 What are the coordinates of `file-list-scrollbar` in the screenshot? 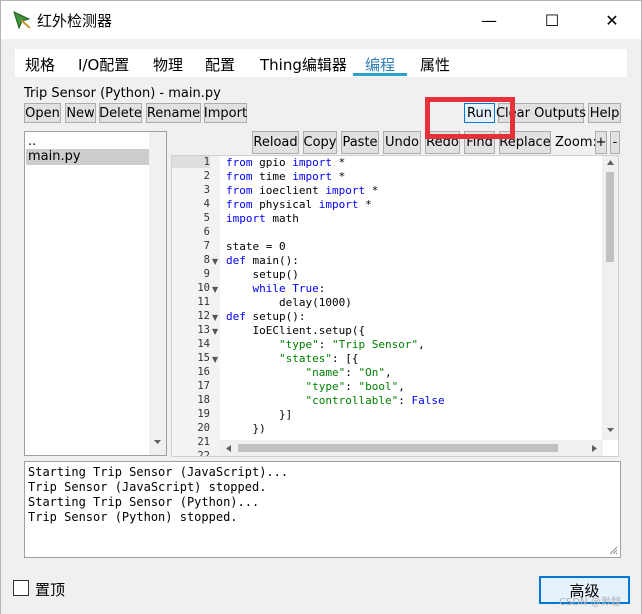 It's located at (157, 293).